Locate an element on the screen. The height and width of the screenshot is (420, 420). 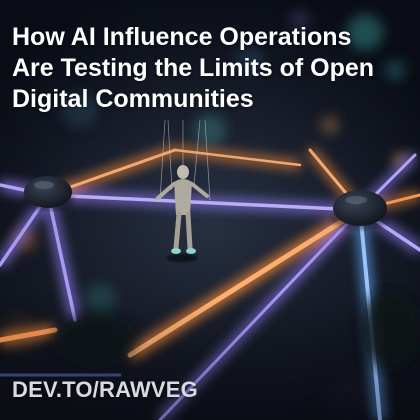
source-label: DEV.TO/RAWVEG is located at coordinates (105, 389).